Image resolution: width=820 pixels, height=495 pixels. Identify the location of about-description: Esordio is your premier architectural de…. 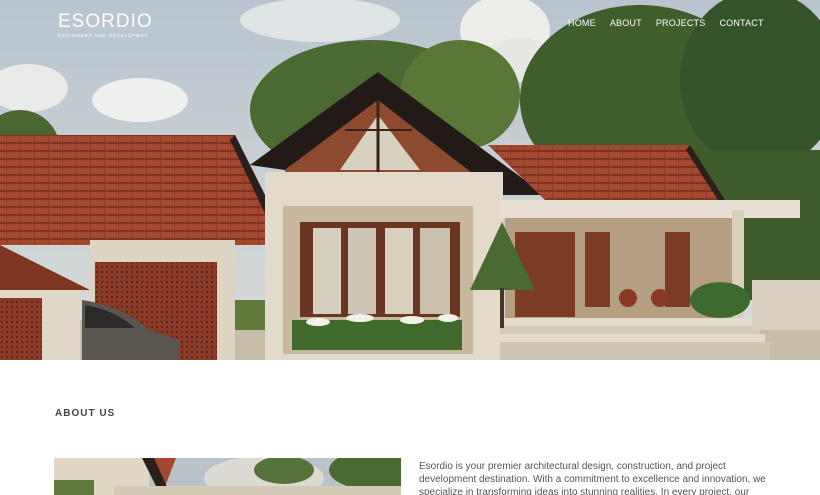
(592, 478).